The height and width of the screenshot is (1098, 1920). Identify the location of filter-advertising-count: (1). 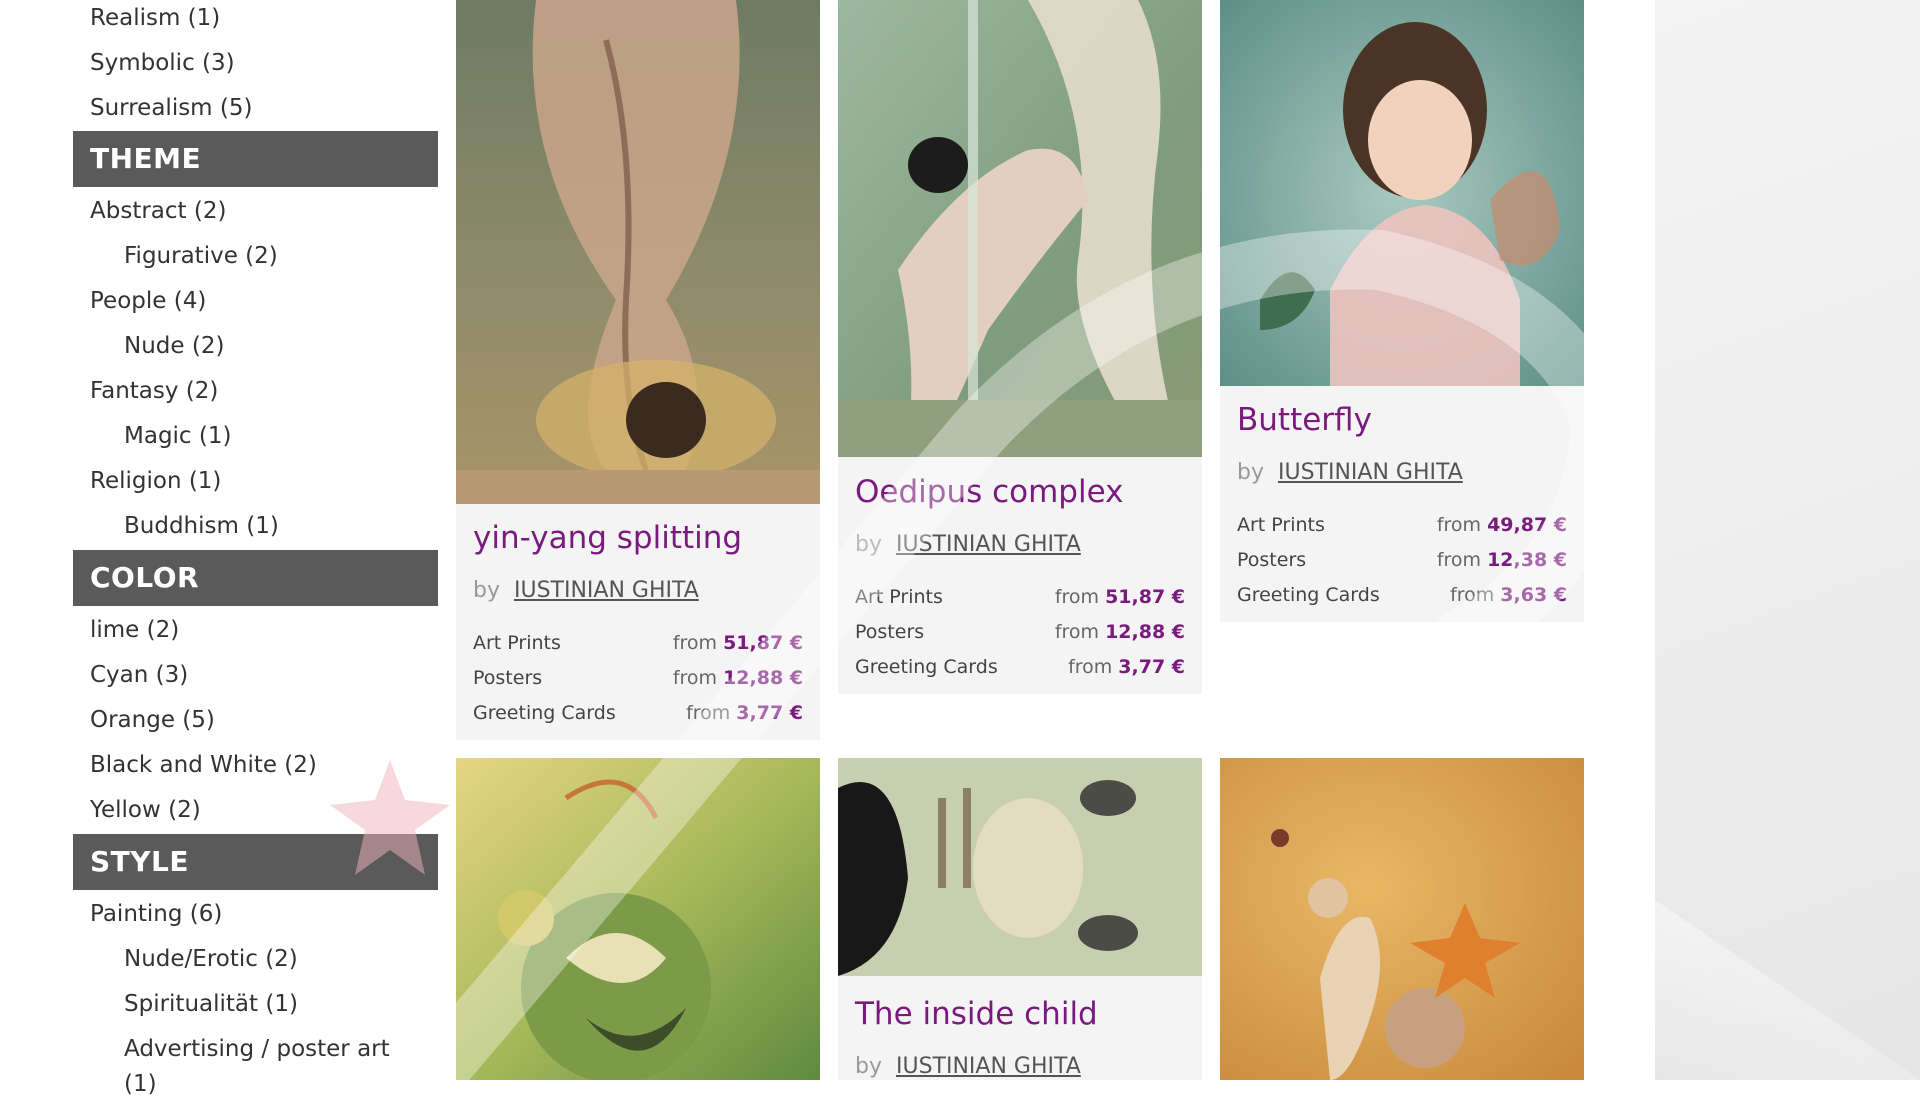
(140, 1084).